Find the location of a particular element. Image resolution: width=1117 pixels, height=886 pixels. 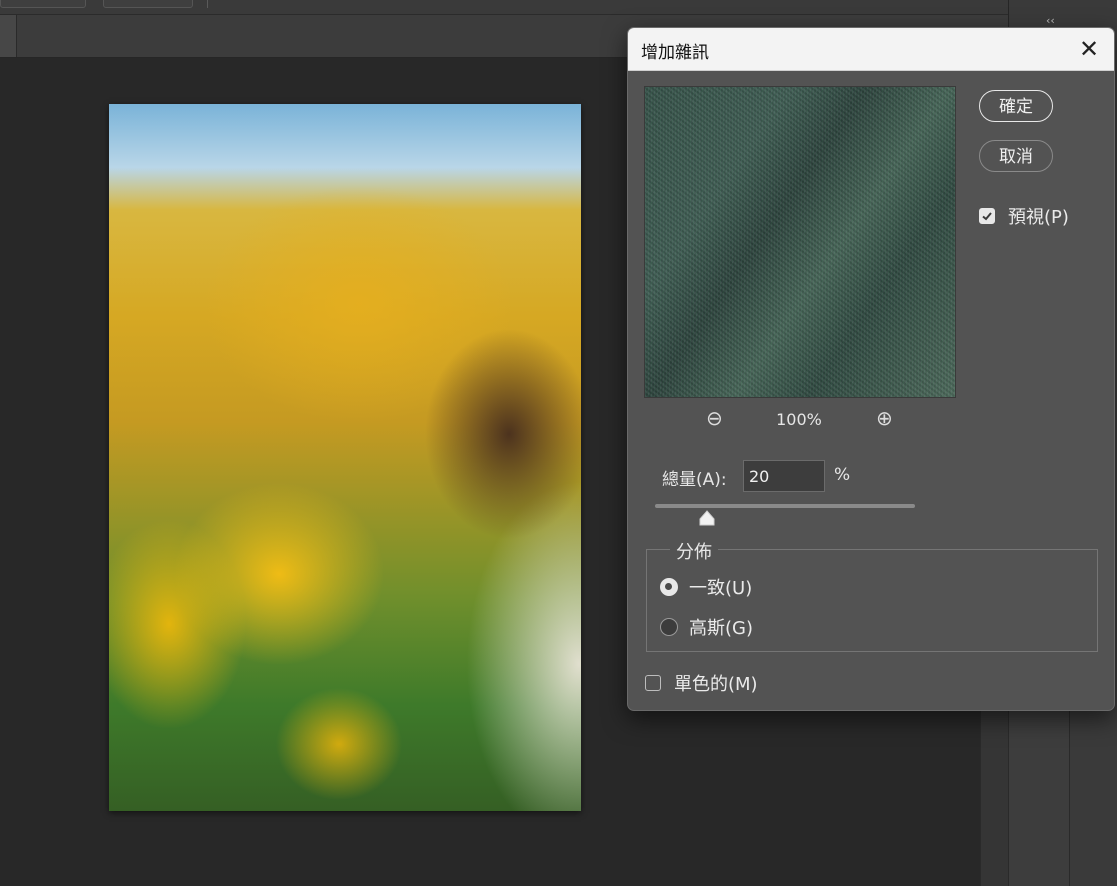

radio-gaussian-button is located at coordinates (669, 627).